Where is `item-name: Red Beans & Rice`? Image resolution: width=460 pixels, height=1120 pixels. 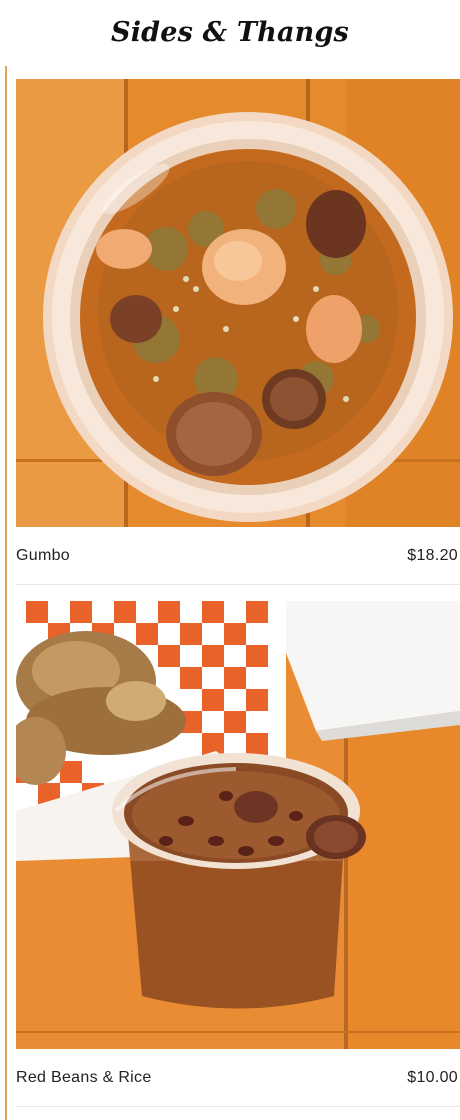 item-name: Red Beans & Rice is located at coordinates (84, 1077).